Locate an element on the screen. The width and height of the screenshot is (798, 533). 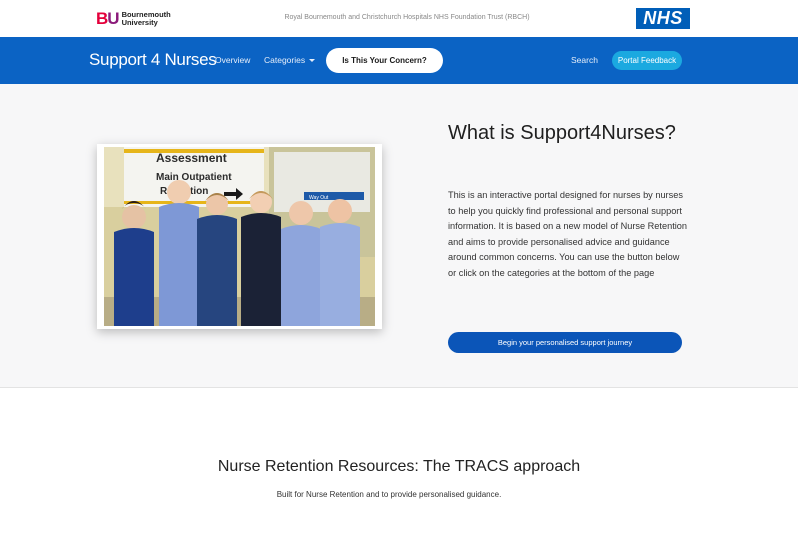
nhs-logo: NHS is located at coordinates (663, 18).